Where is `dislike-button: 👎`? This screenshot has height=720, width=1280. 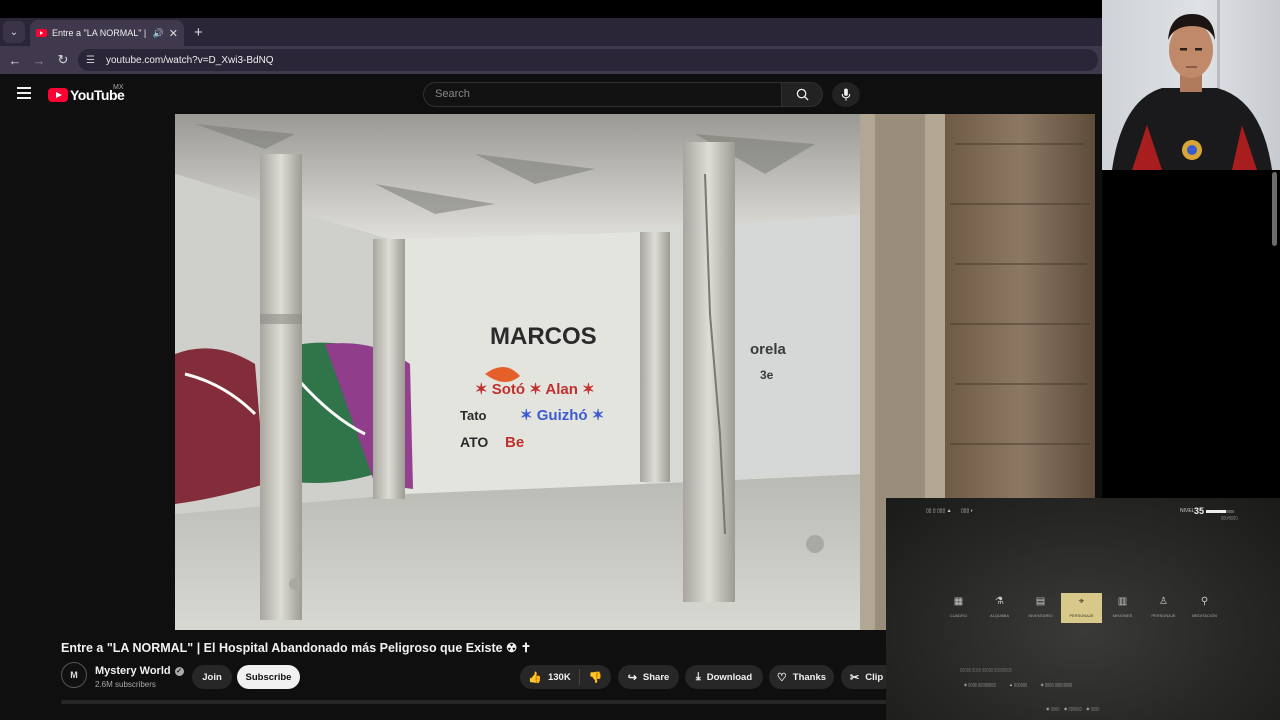
dislike-button: 👎 is located at coordinates (595, 677).